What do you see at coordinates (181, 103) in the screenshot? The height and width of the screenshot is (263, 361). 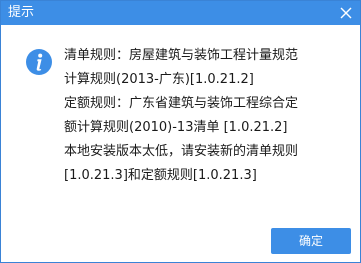 I see `message-line: 定额规则：广东省建筑与装饰工程综合定` at bounding box center [181, 103].